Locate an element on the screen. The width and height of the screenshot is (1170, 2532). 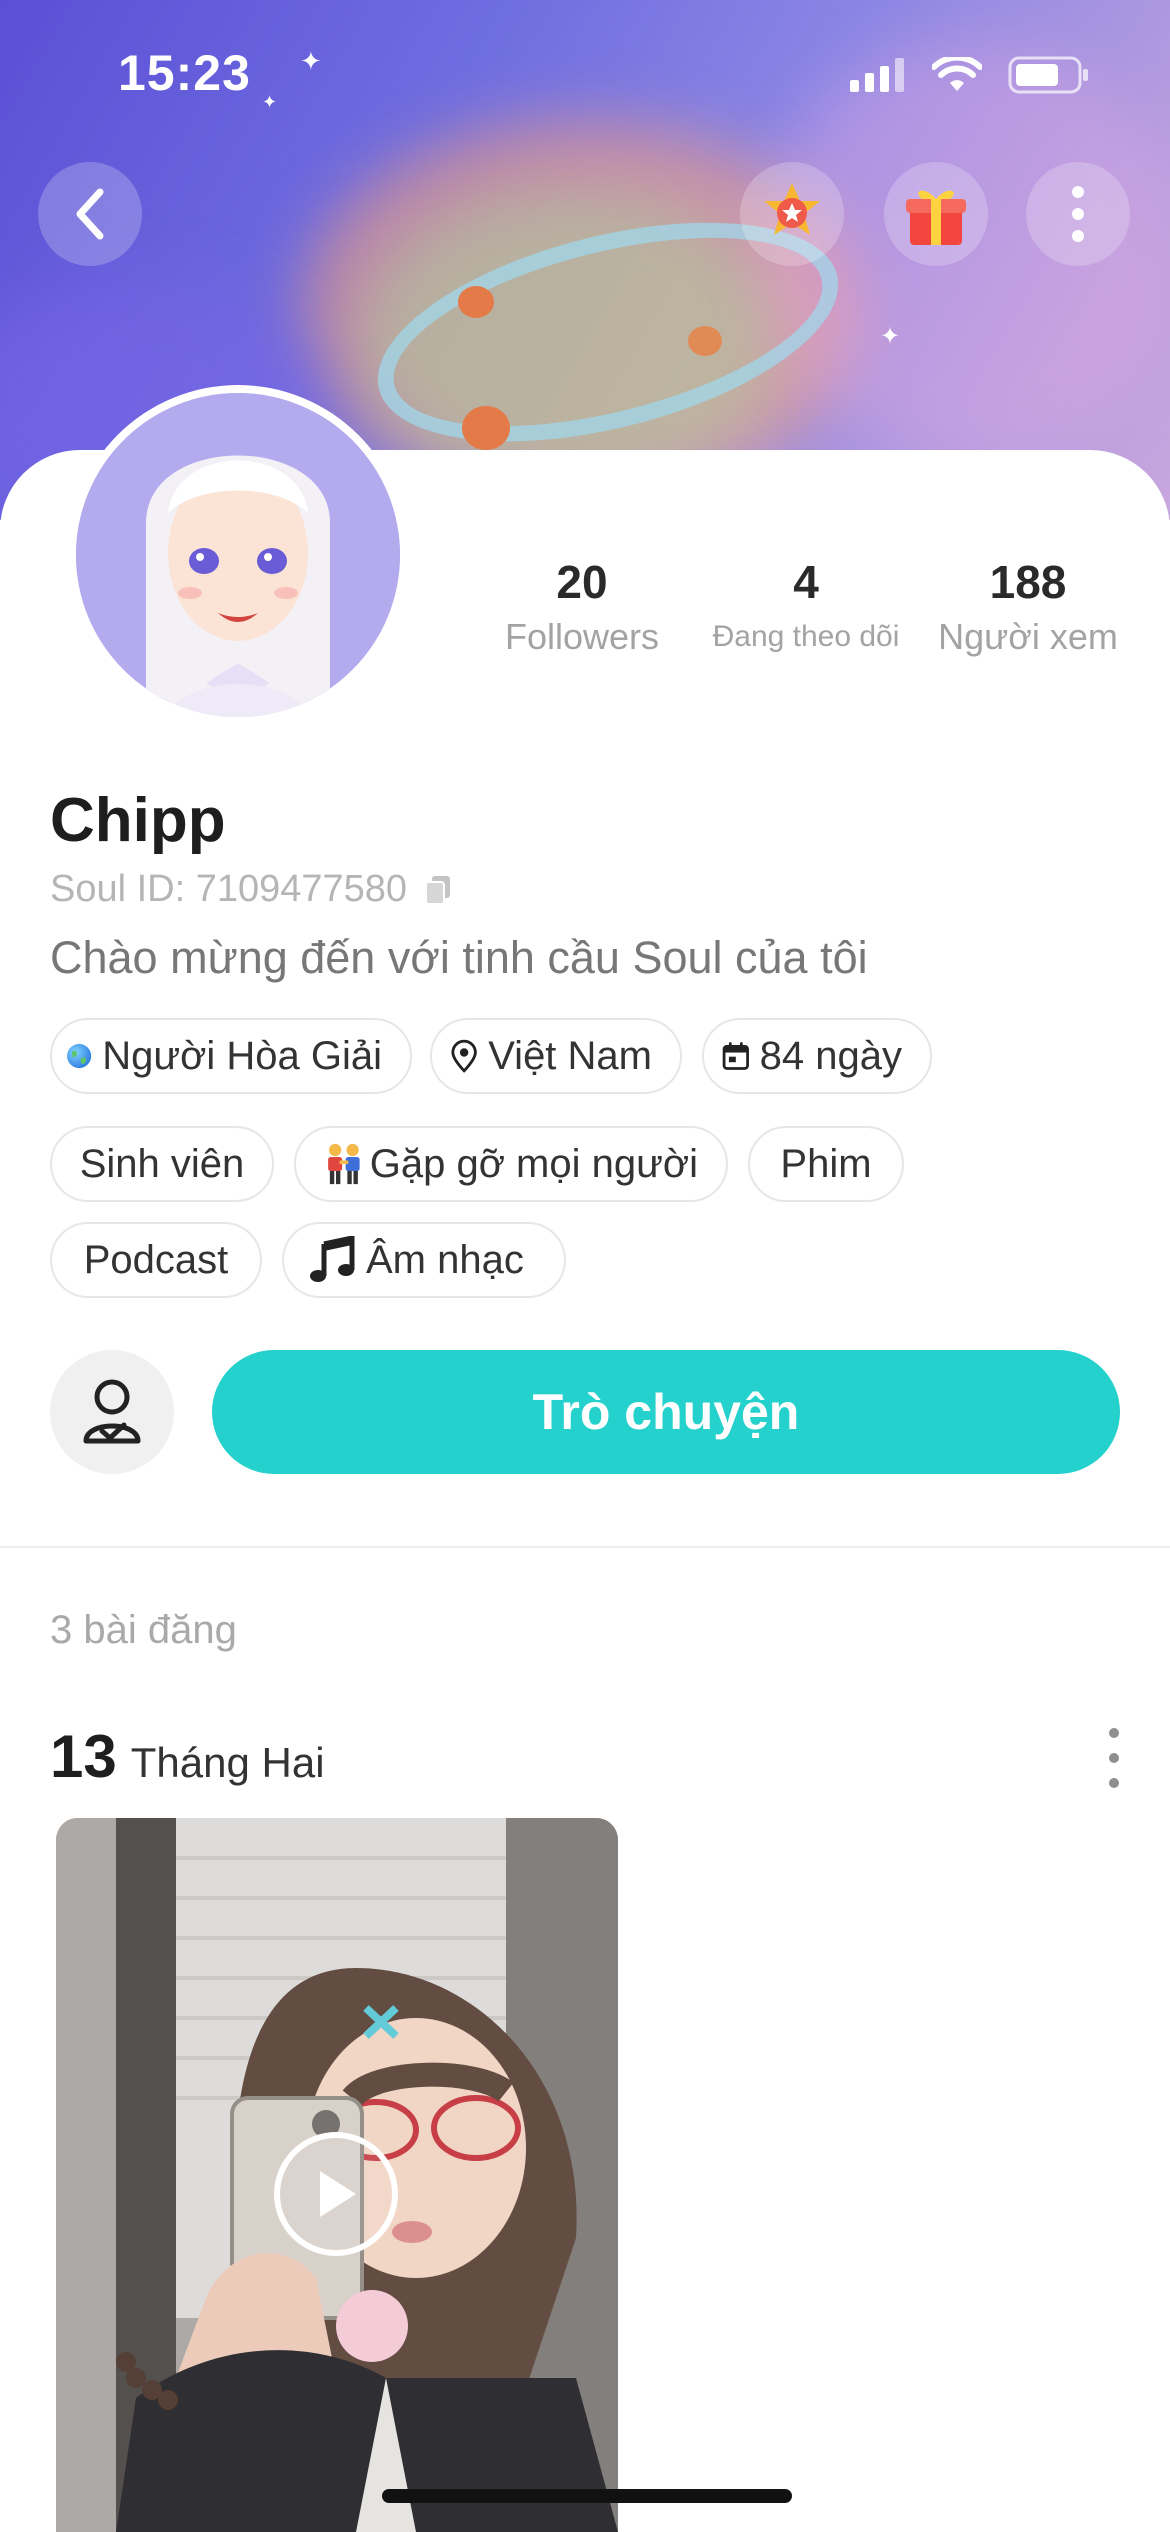
tag-interest: Phim is located at coordinates (826, 1164).